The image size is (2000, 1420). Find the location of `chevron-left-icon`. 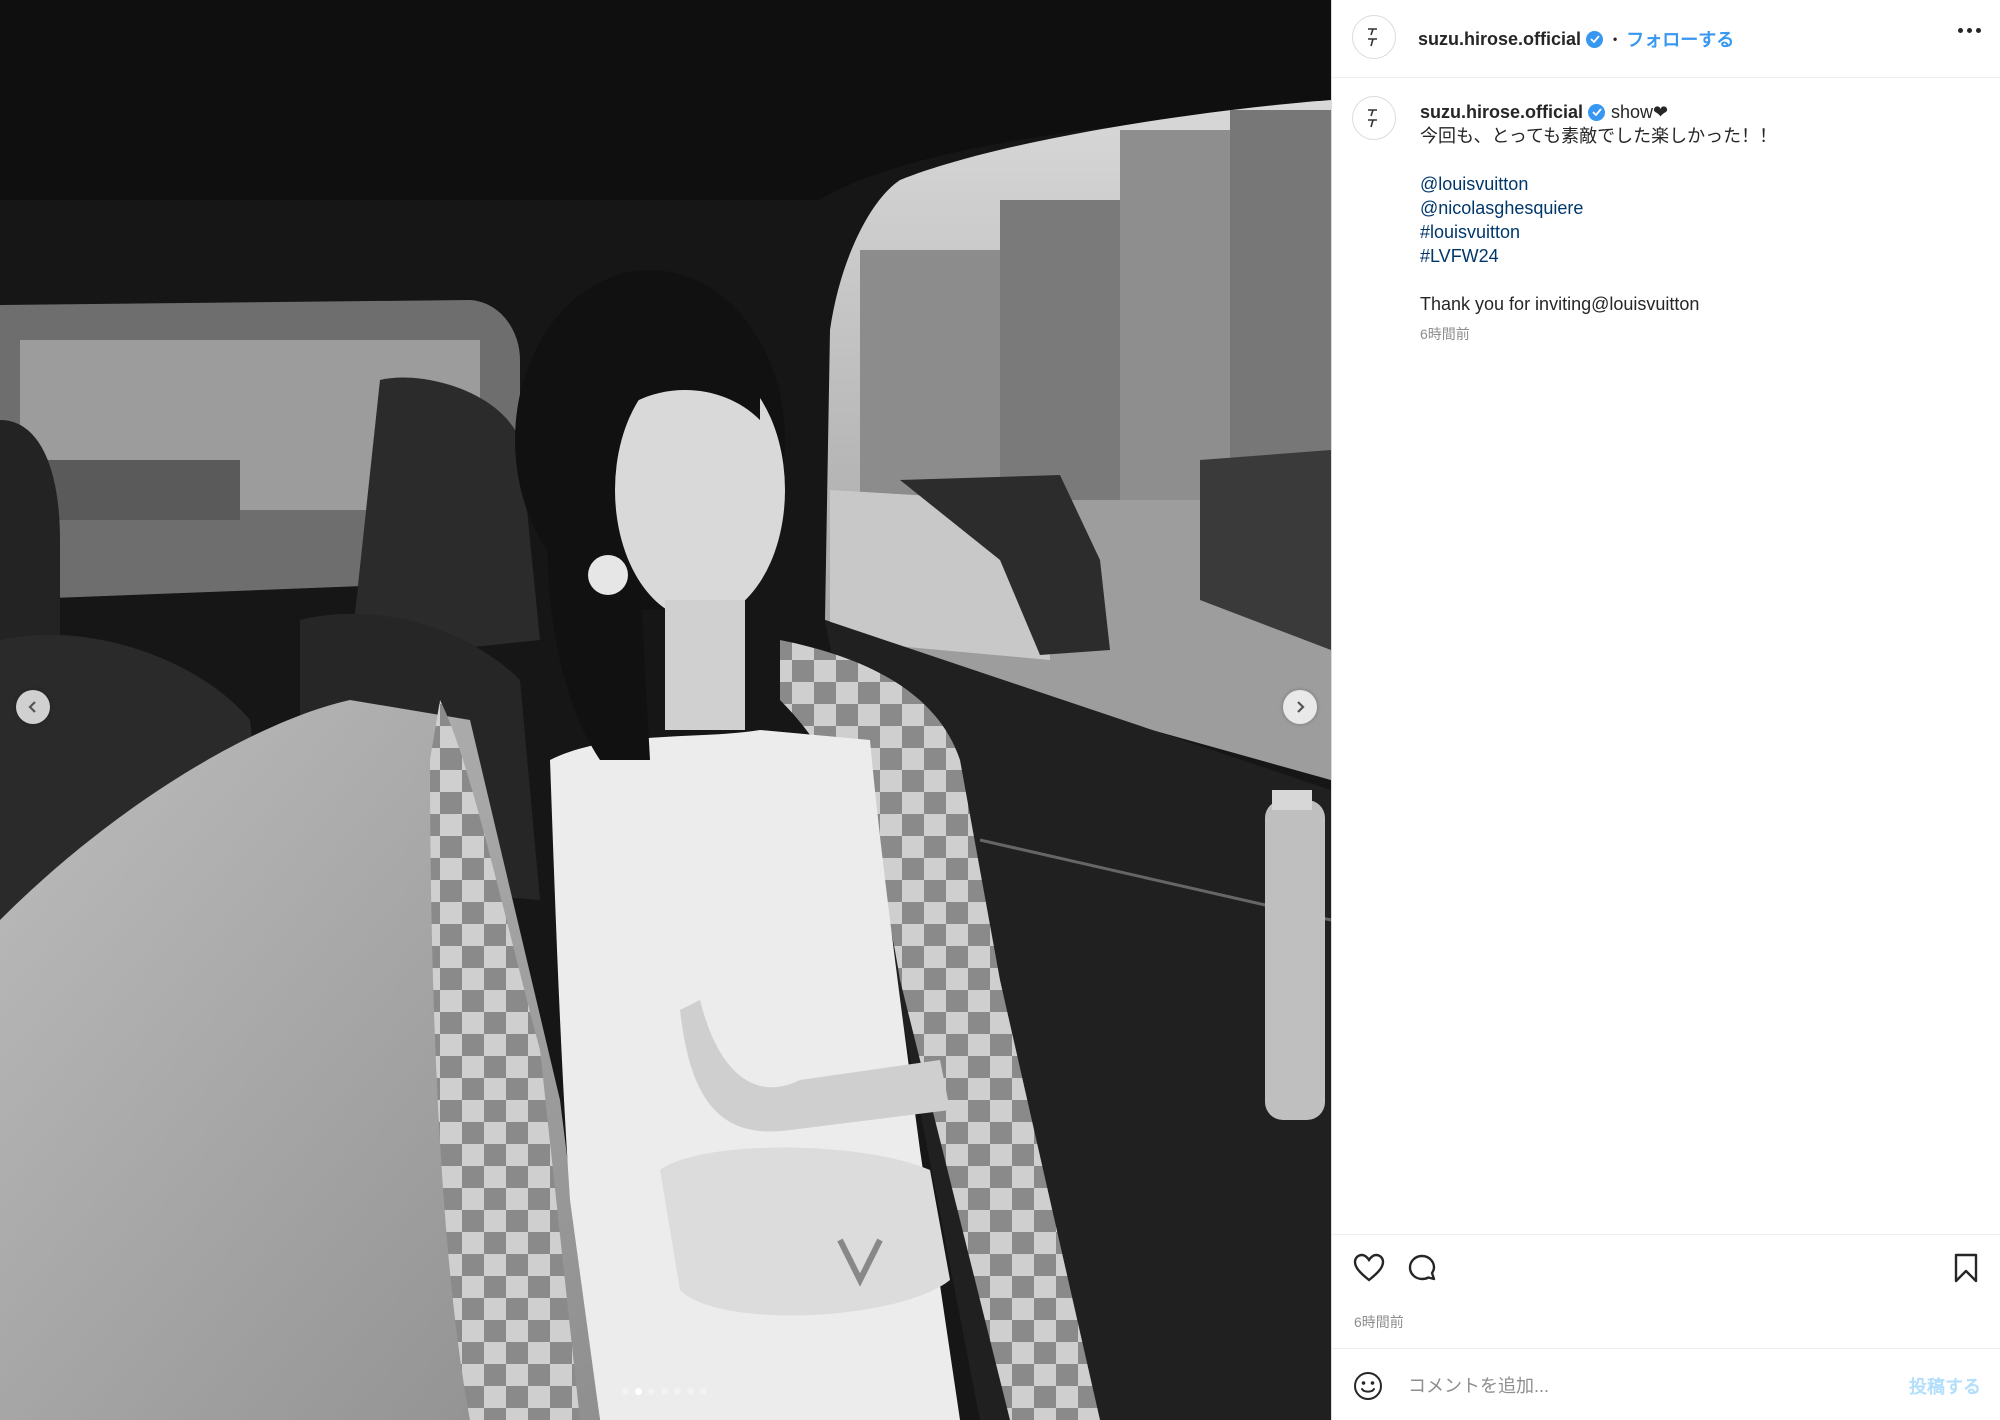

chevron-left-icon is located at coordinates (32, 707).